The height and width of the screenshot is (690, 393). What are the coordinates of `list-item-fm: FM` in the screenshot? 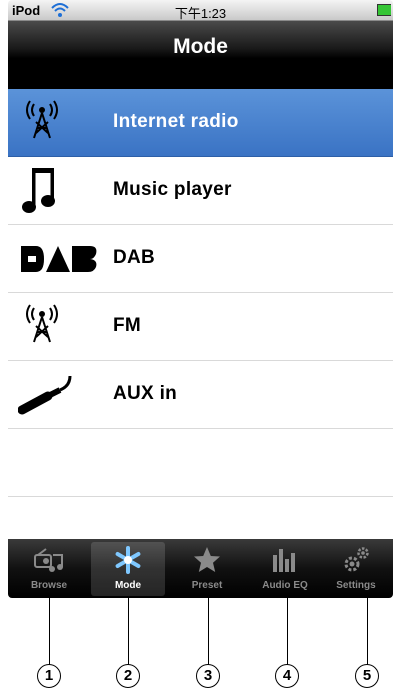 It's located at (200, 327).